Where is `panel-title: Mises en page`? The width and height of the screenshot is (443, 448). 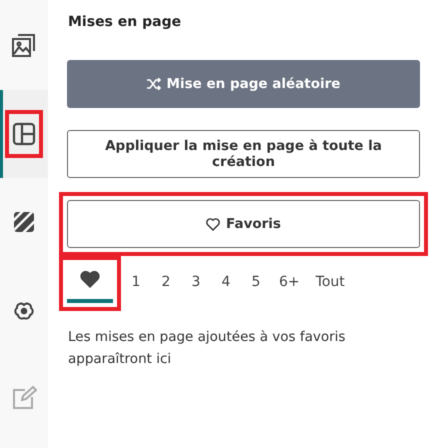
panel-title: Mises en page is located at coordinates (125, 22).